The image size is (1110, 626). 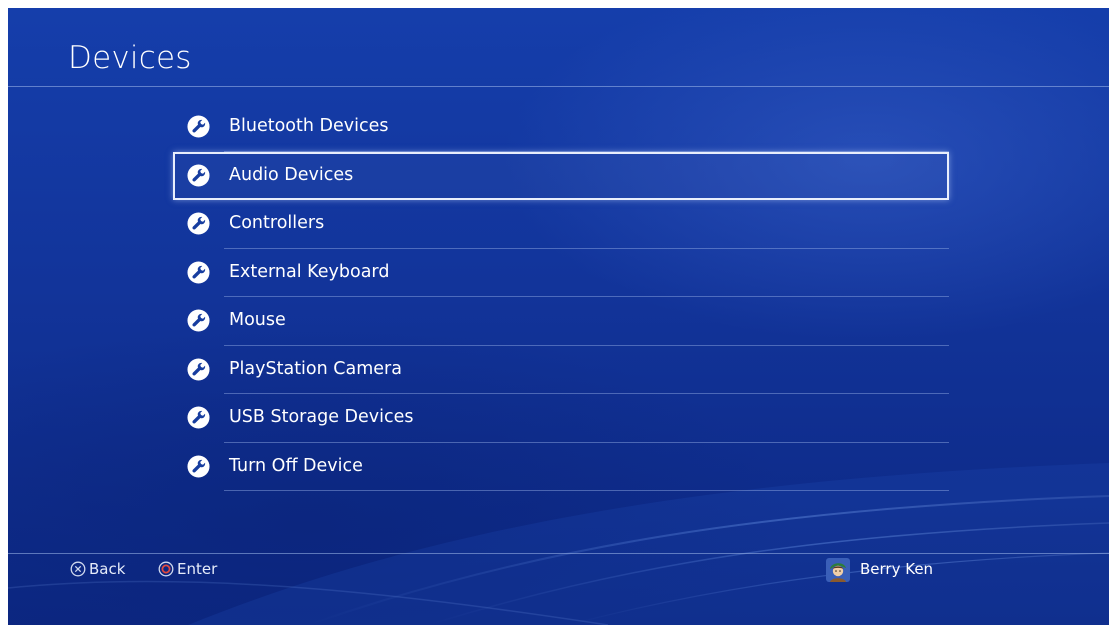 I want to click on cross-button-icon, so click(x=78, y=569).